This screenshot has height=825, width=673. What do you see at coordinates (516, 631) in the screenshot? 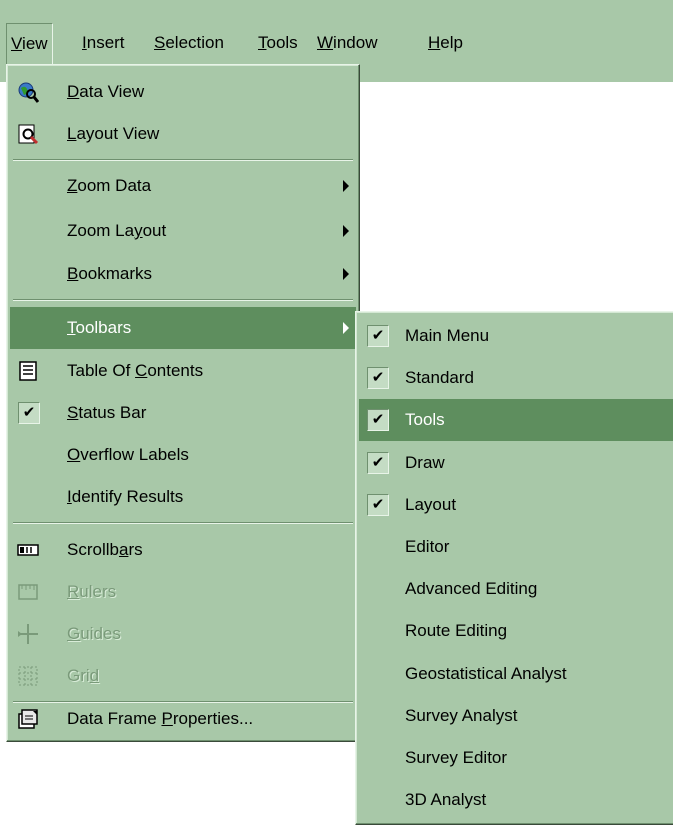
I see `toolbar-item-route-editing: Route Editing` at bounding box center [516, 631].